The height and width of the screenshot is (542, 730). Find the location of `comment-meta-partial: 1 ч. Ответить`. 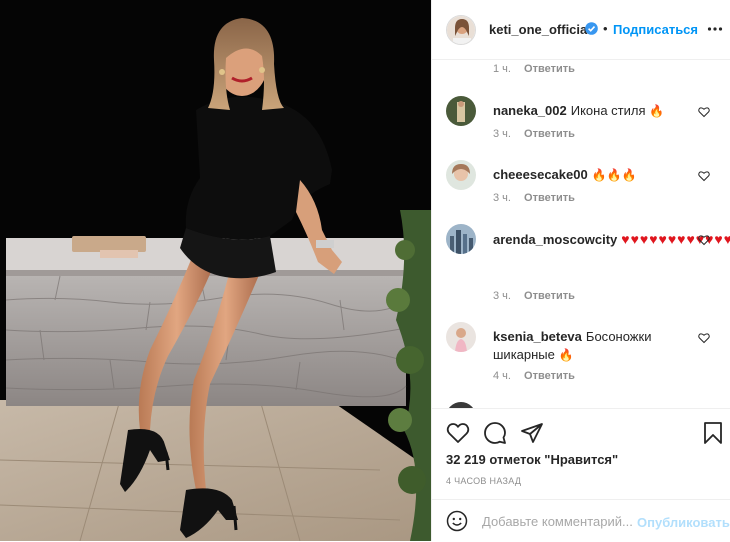

comment-meta-partial: 1 ч. Ответить is located at coordinates (534, 69).